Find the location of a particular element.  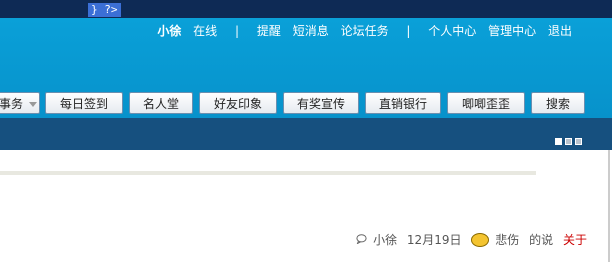

tasks-link: 论坛任务 is located at coordinates (365, 30).